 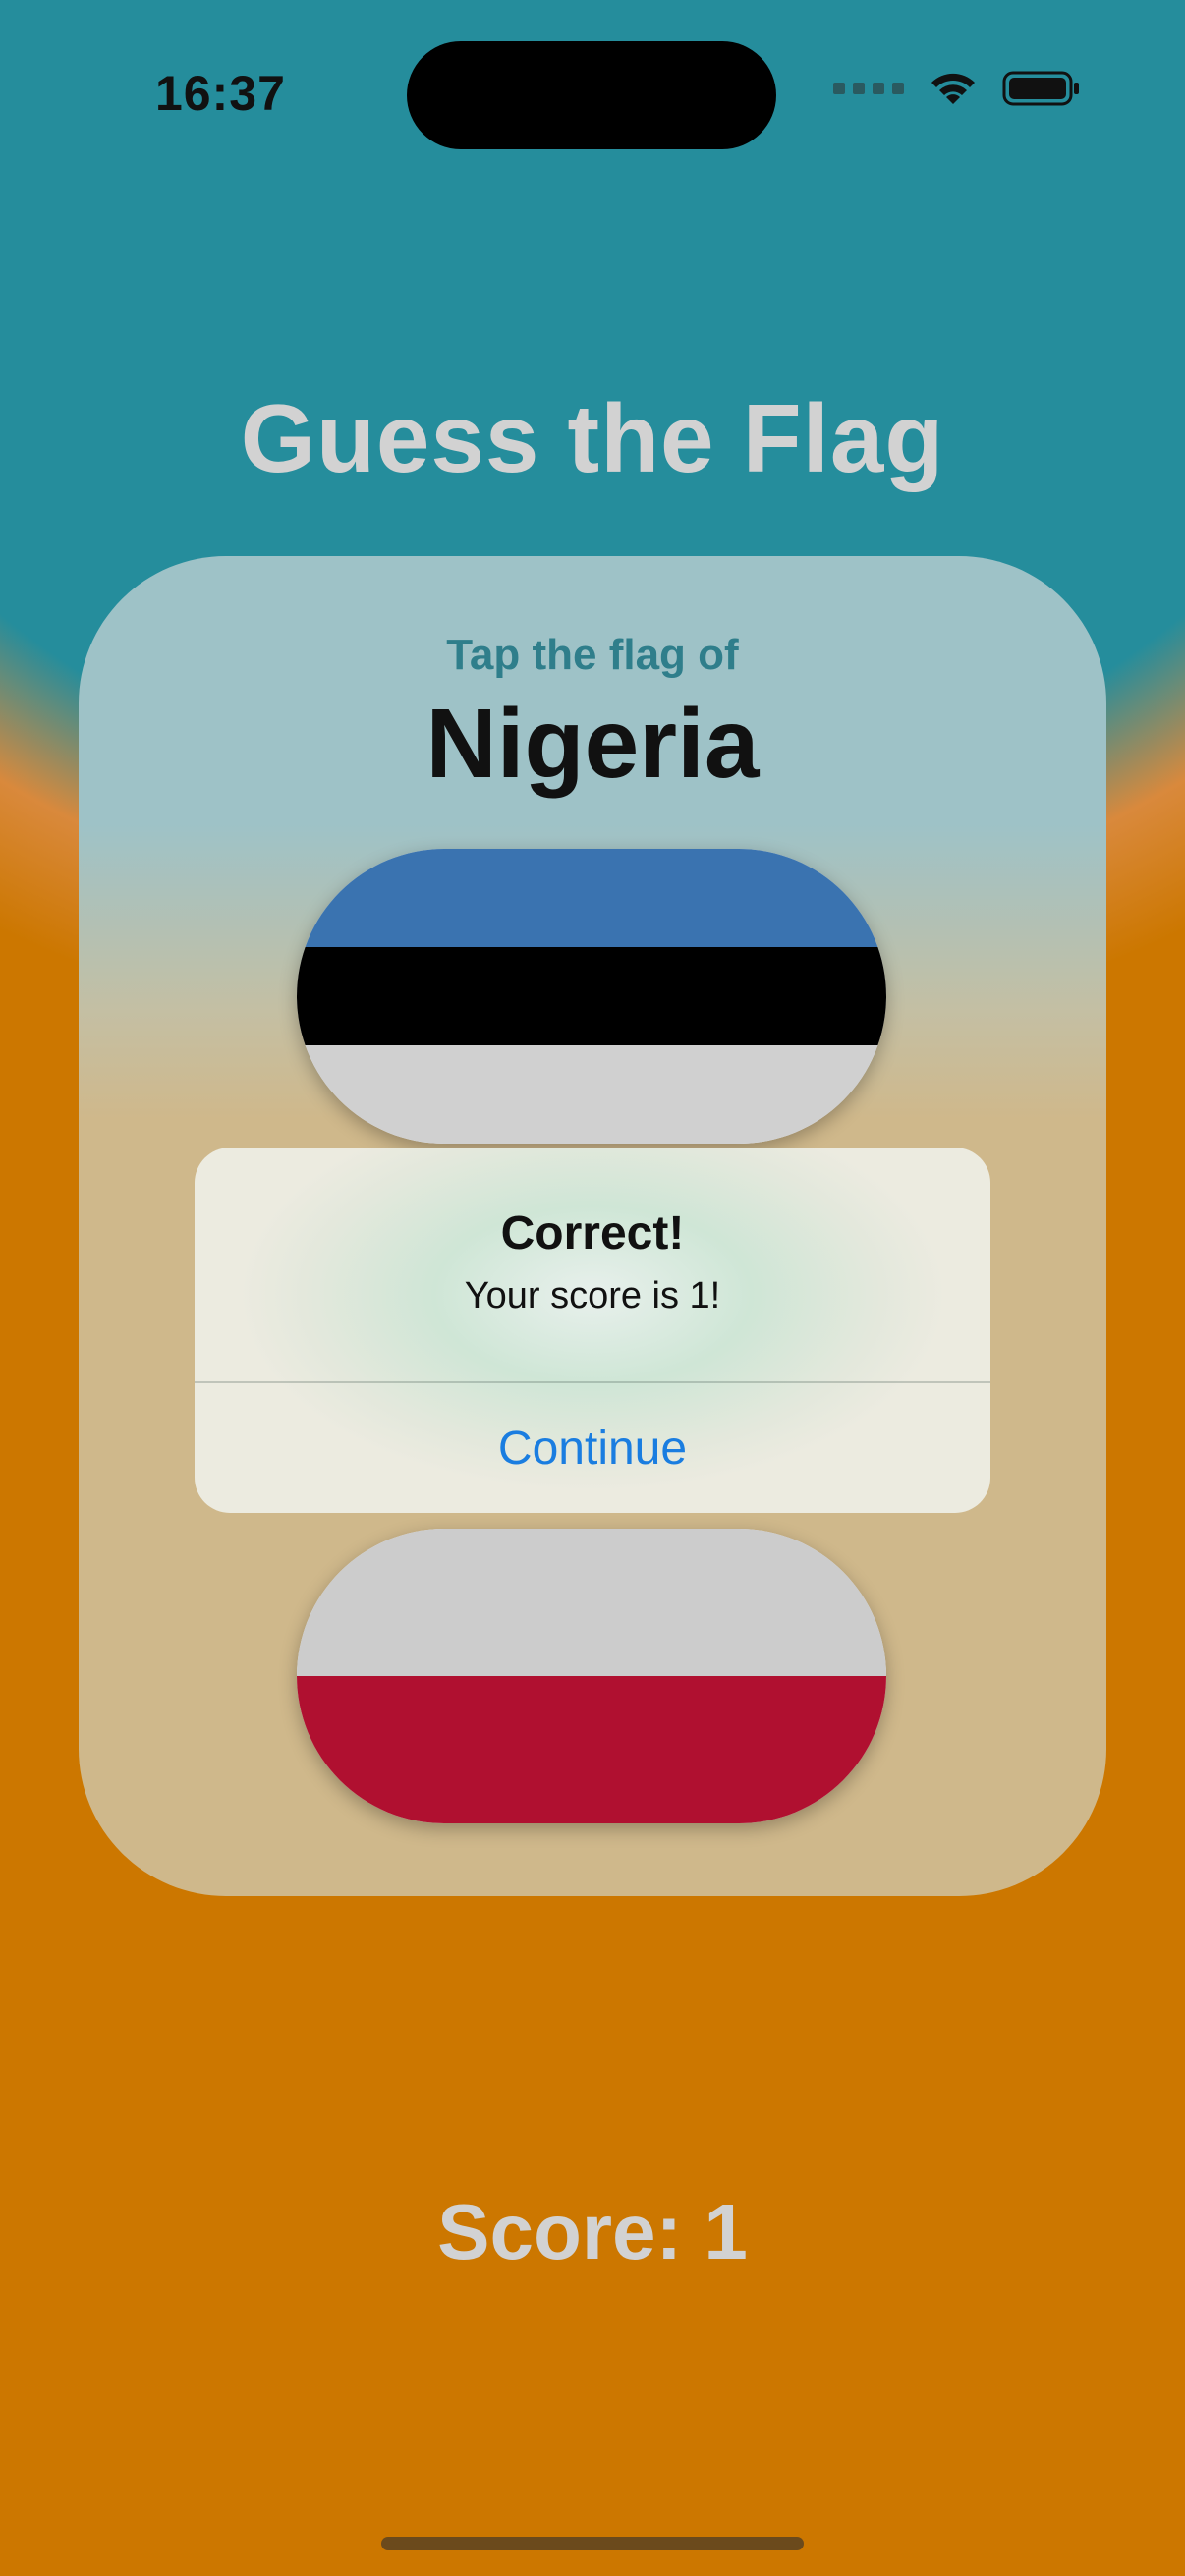 What do you see at coordinates (592, 95) in the screenshot?
I see `dynamic-island` at bounding box center [592, 95].